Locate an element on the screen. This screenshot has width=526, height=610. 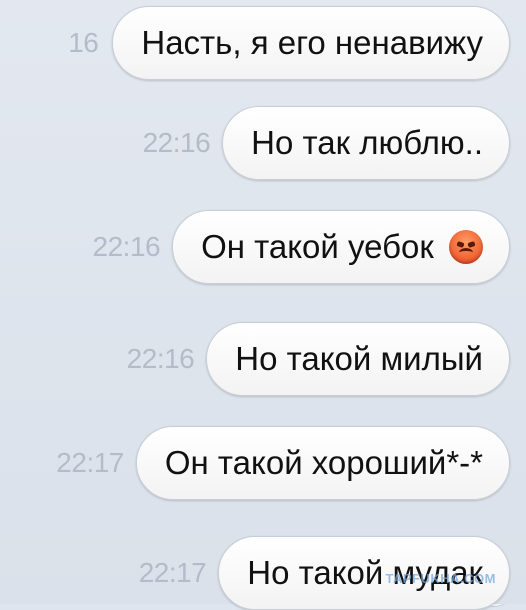
message-bubble: Он такой уебок is located at coordinates (341, 247).